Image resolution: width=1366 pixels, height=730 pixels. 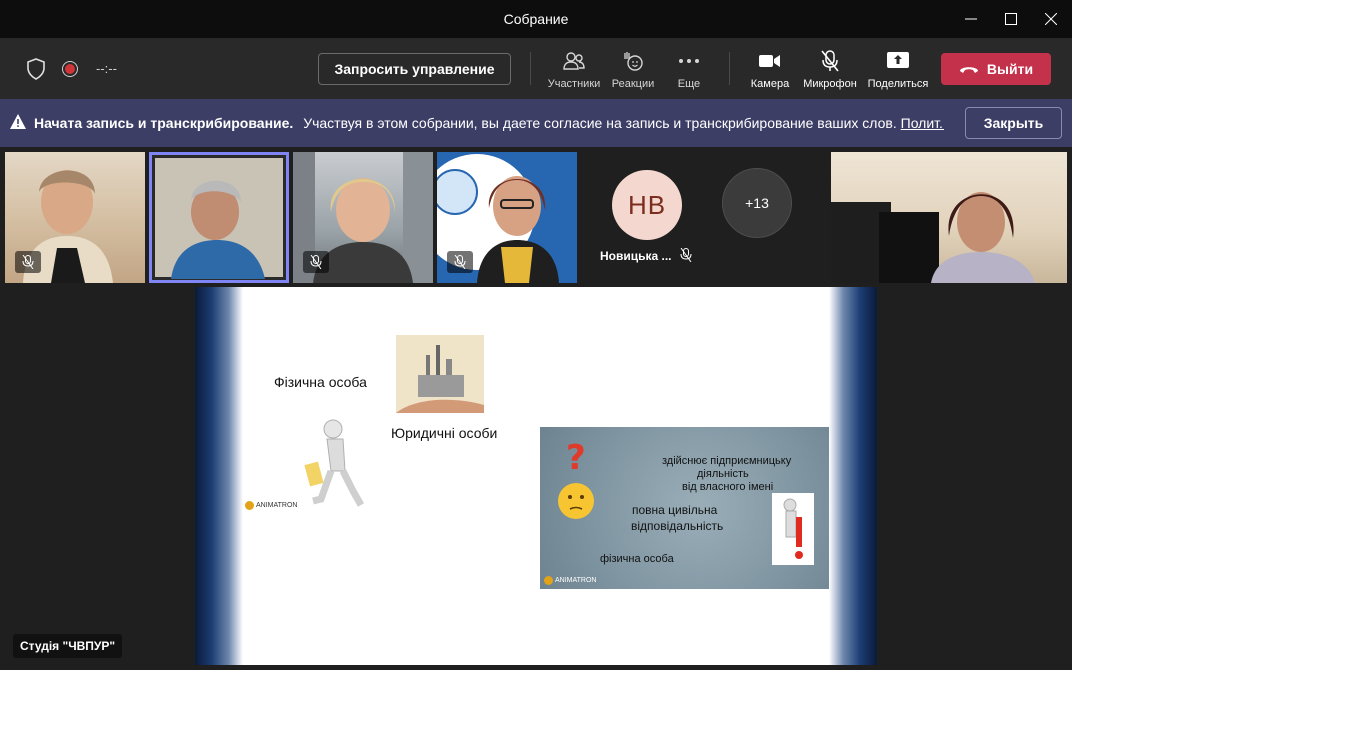 I want to click on presenter-name-tag: Студія "ЧВПУР", so click(x=68, y=646).